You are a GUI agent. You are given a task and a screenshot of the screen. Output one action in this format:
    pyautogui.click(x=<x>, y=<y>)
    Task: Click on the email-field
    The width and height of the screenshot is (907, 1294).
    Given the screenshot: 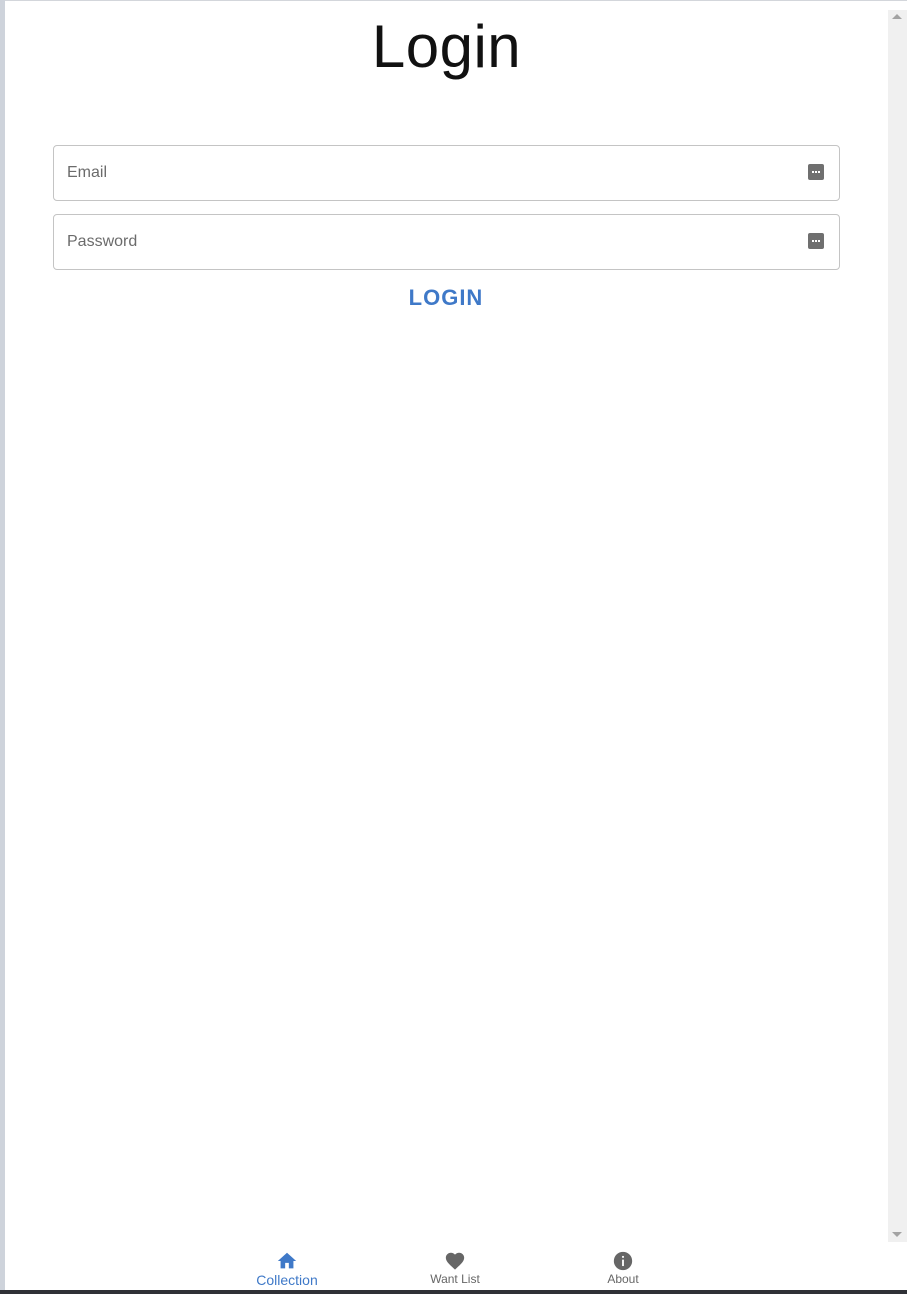 What is the action you would take?
    pyautogui.click(x=446, y=173)
    